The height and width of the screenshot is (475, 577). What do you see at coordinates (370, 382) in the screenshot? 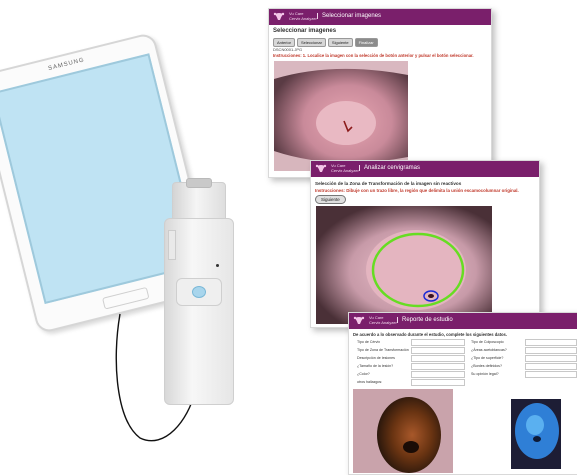
I see `form-label: otros hallazgos:` at bounding box center [370, 382].